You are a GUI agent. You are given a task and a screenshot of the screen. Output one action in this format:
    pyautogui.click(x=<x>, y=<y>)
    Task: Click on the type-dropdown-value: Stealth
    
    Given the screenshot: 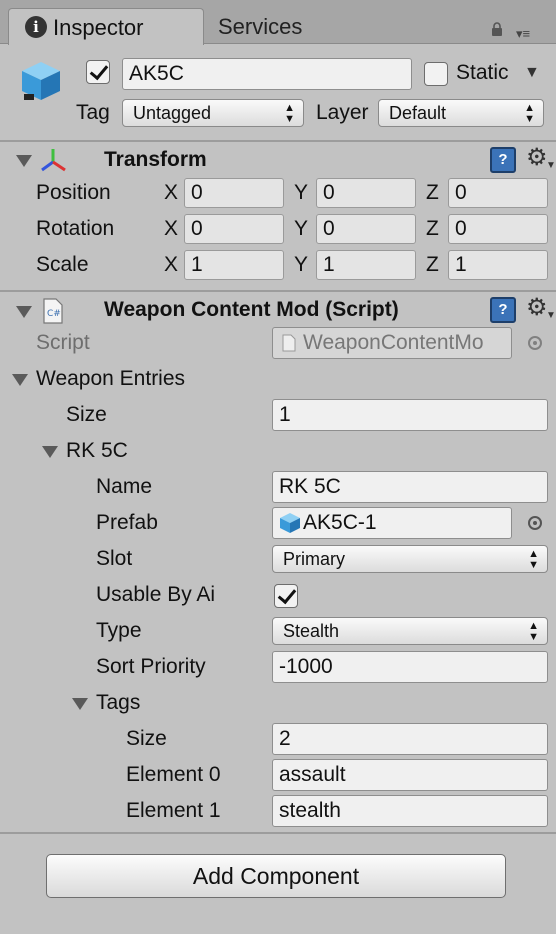 What is the action you would take?
    pyautogui.click(x=311, y=631)
    